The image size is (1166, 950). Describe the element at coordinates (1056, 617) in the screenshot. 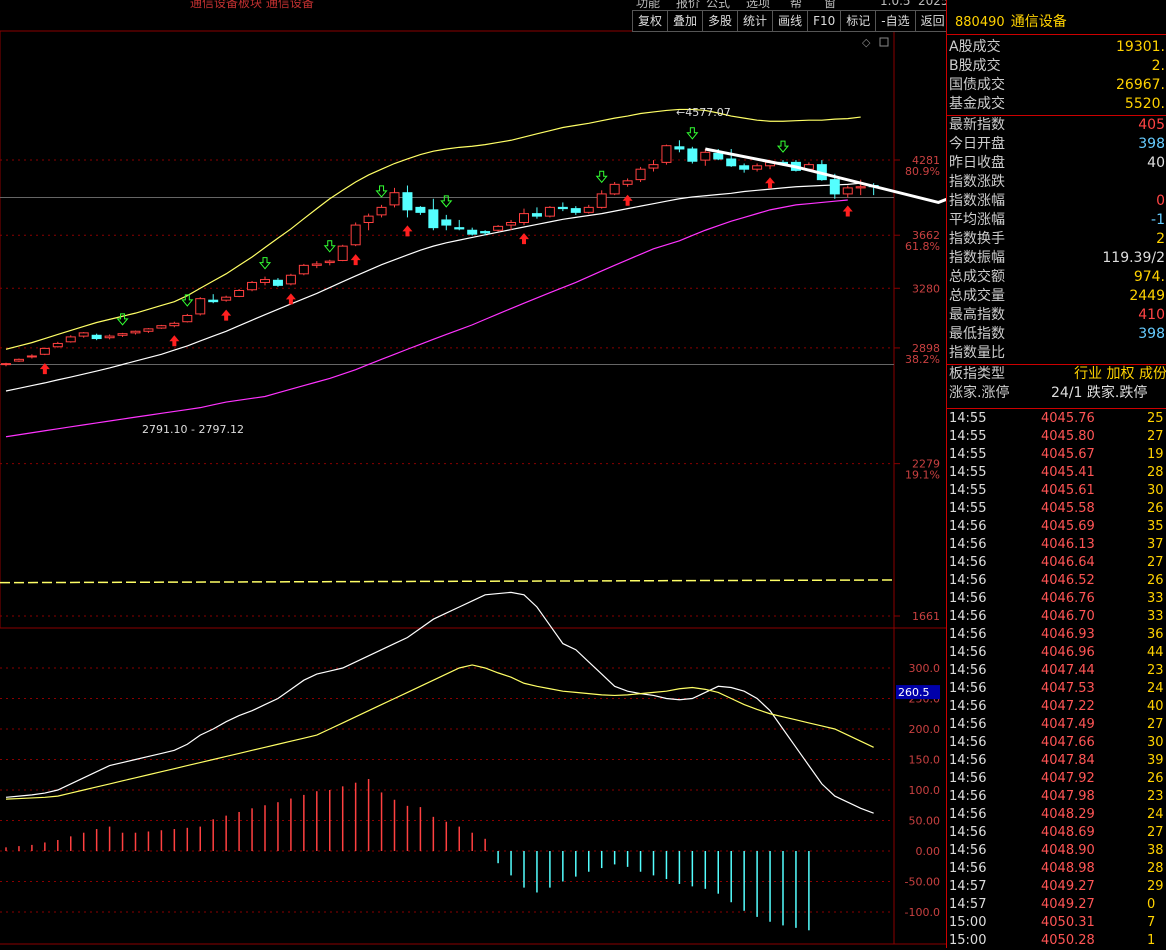

I see `tick-row: 14:56 4046.70 33` at that location.